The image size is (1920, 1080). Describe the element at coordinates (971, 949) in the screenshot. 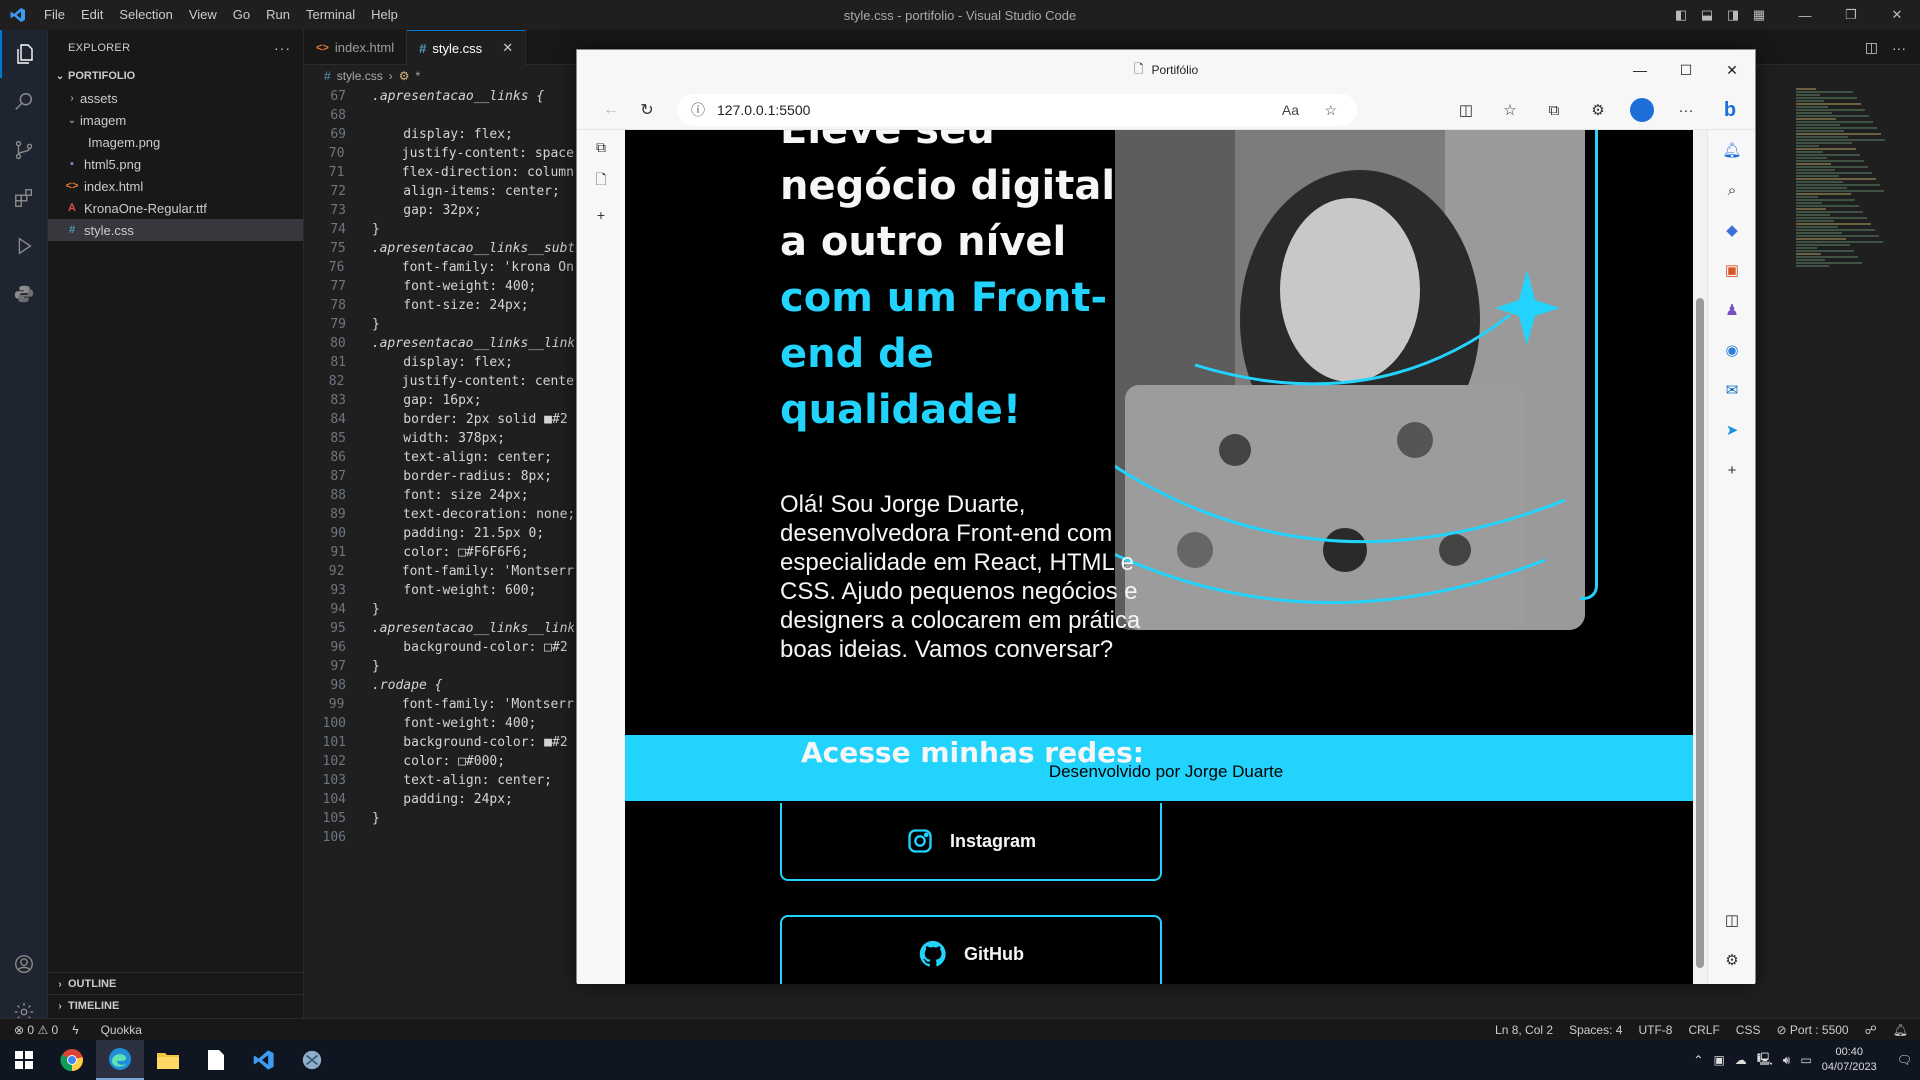

I see `github-link-button: GitHub` at that location.